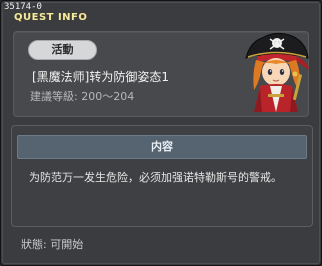 The height and width of the screenshot is (266, 322). Describe the element at coordinates (155, 177) in the screenshot. I see `content-text: 为防范万一发生危险，必须加强诺特勒斯号的警戒。` at that location.